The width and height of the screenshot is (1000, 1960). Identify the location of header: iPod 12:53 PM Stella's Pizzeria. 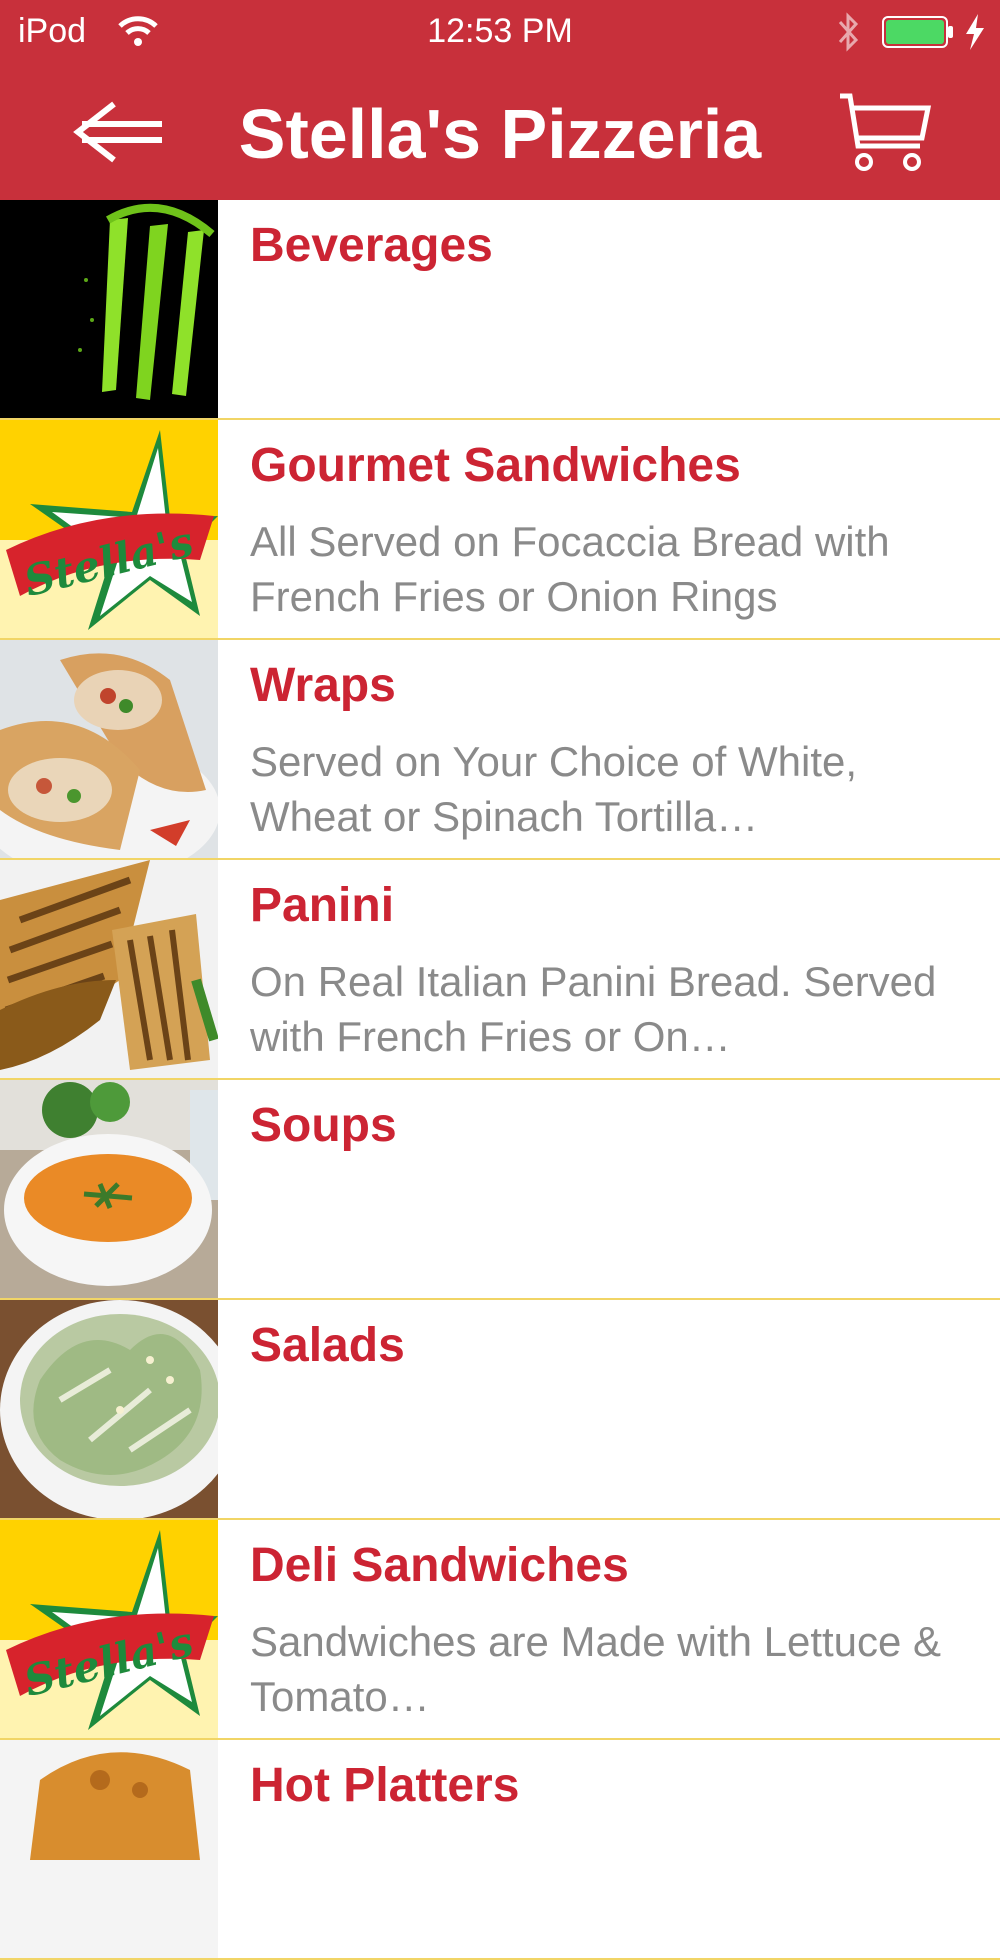
(500, 100).